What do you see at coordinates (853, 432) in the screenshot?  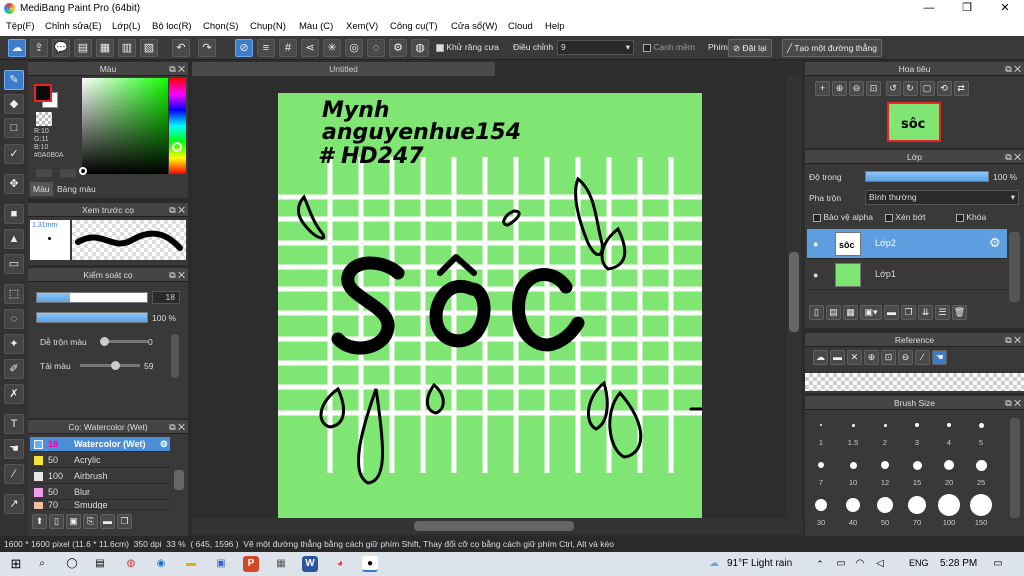 I see `brush-size-cell: 1.5` at bounding box center [853, 432].